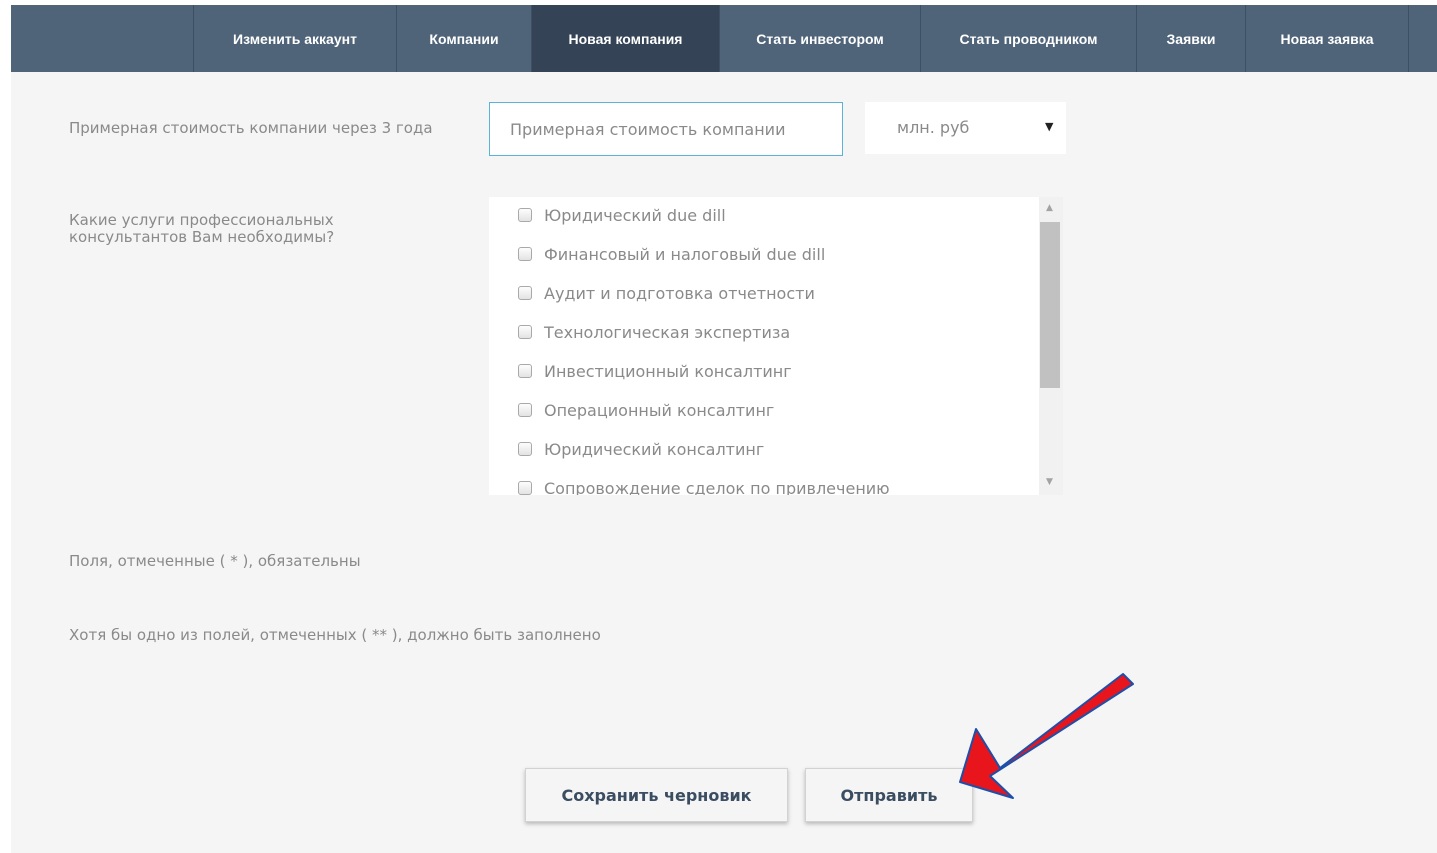 Image resolution: width=1437 pixels, height=853 pixels. I want to click on annotation-arrow-shape, so click(1046, 736).